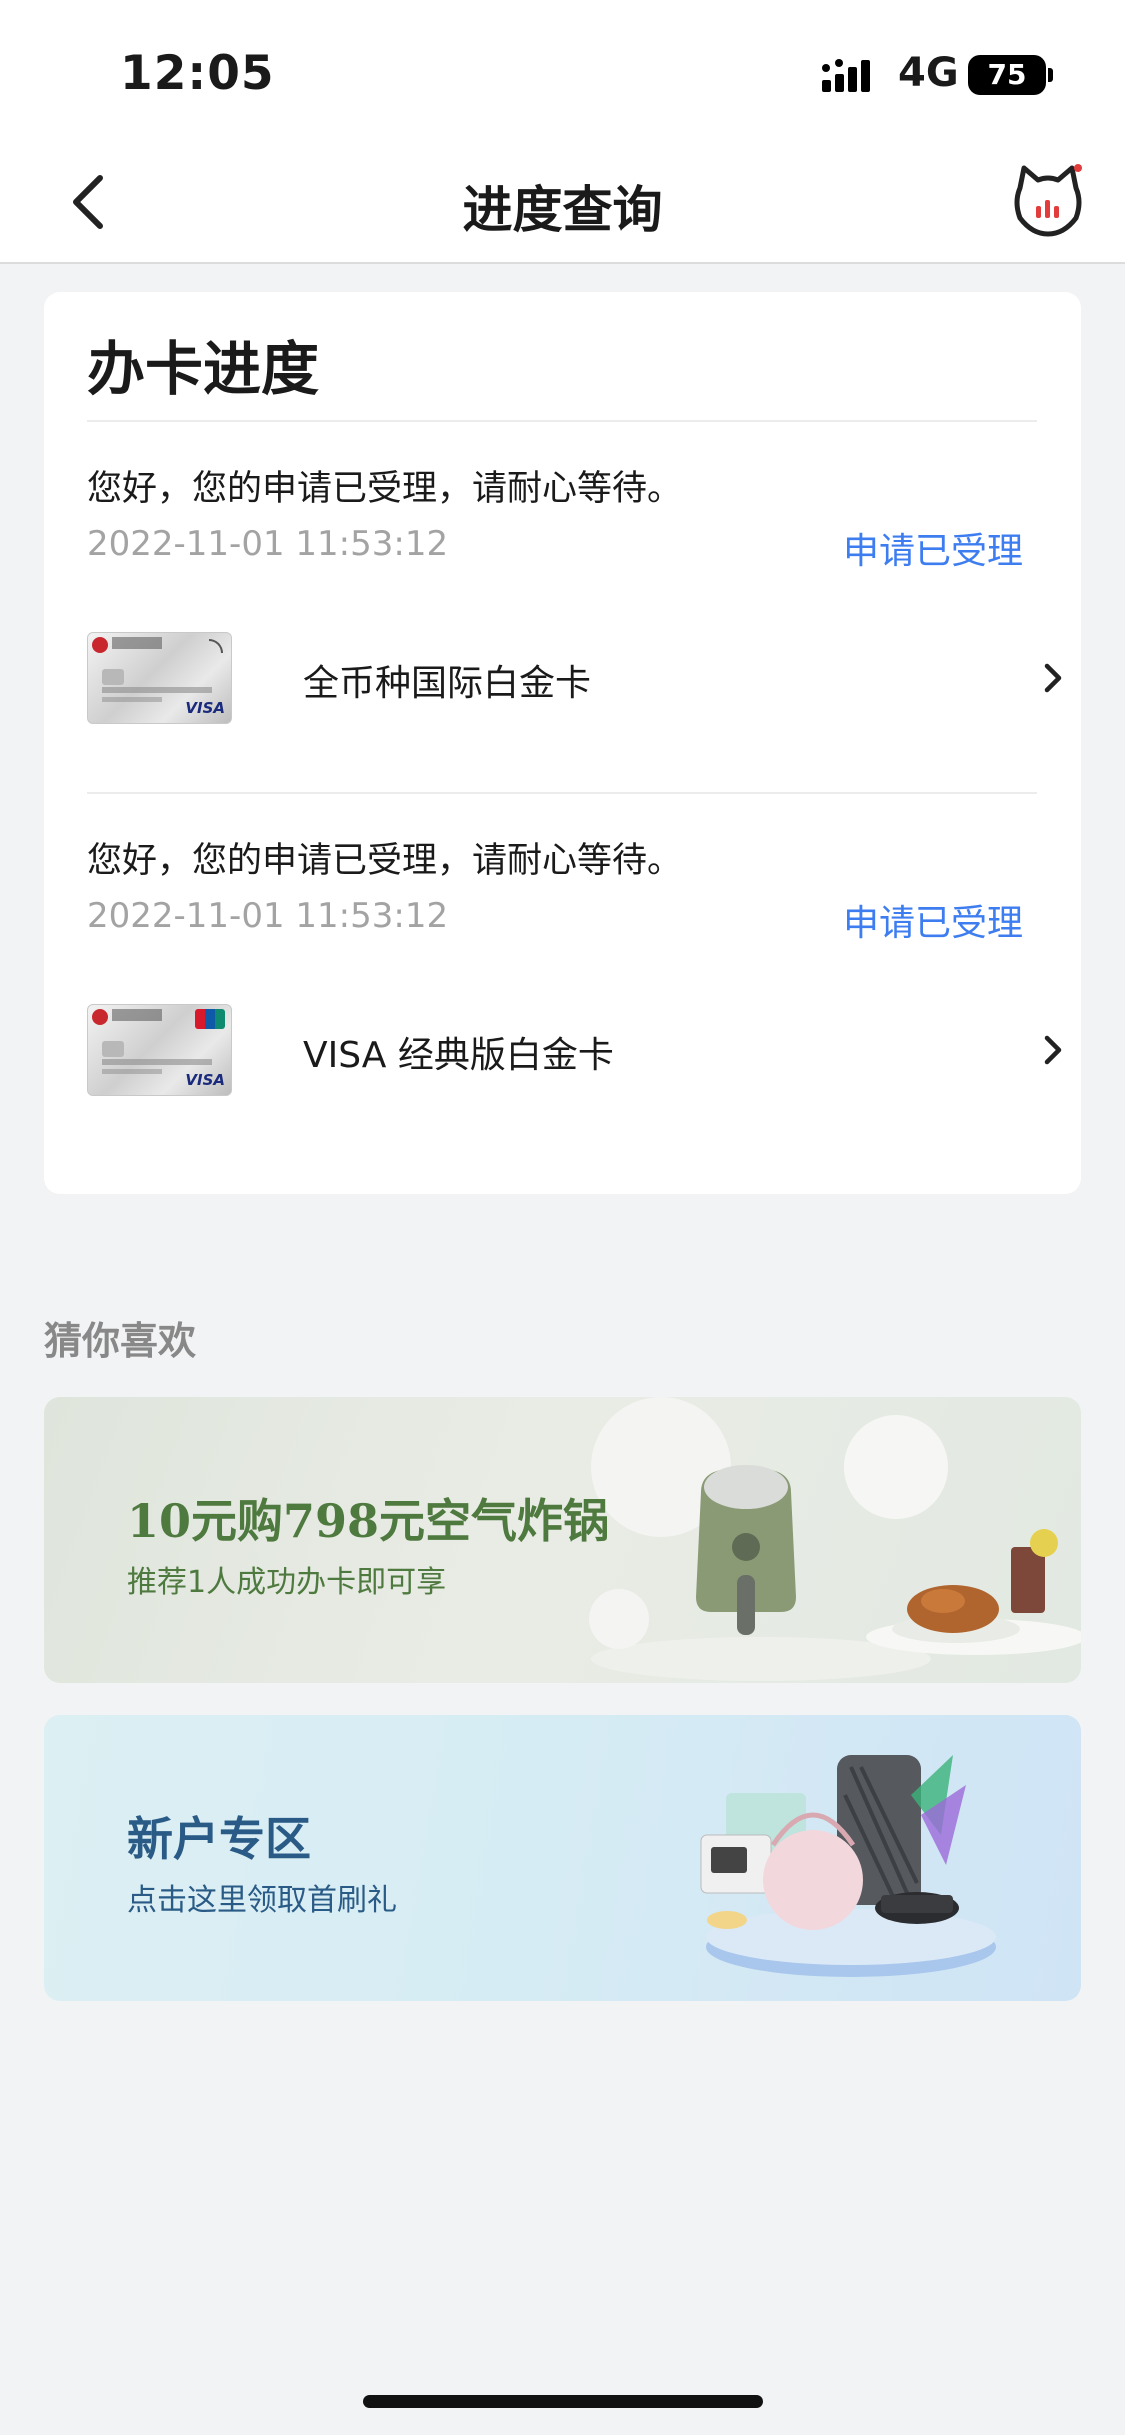  What do you see at coordinates (368, 1521) in the screenshot?
I see `banner-title: 10元购798元空气炸锅` at bounding box center [368, 1521].